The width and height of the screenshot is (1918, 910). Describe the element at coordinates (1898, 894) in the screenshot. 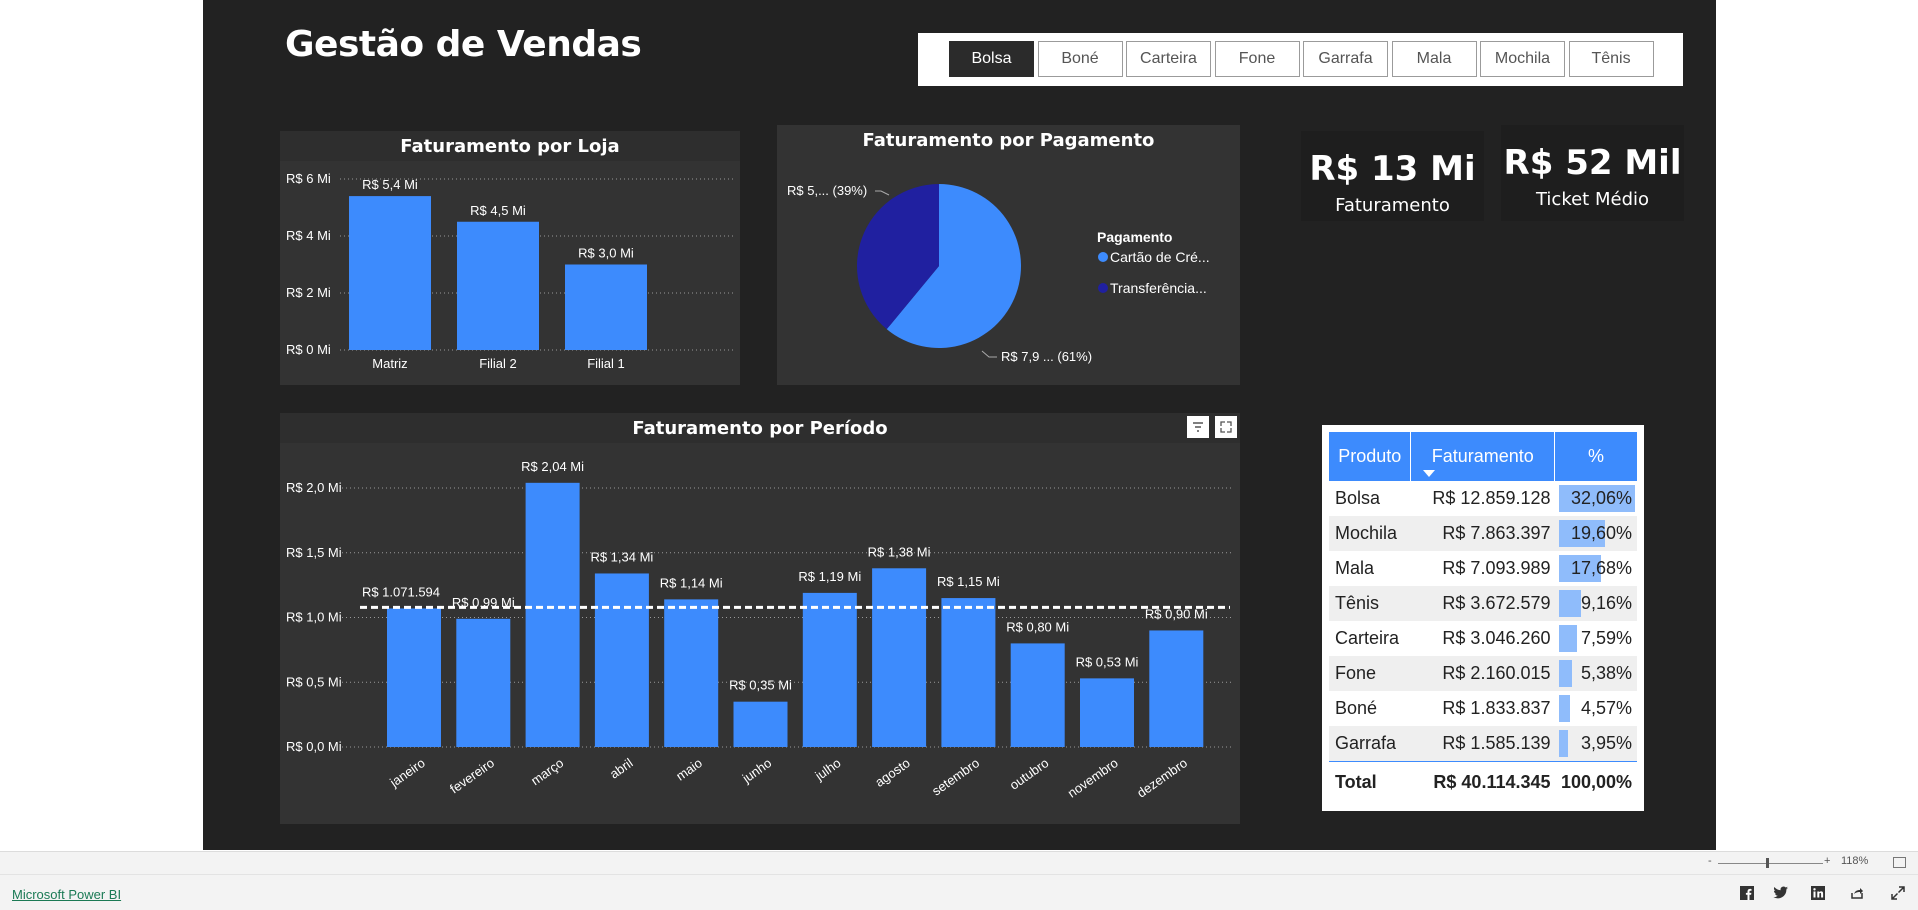

I see `fullscreen-icon` at that location.